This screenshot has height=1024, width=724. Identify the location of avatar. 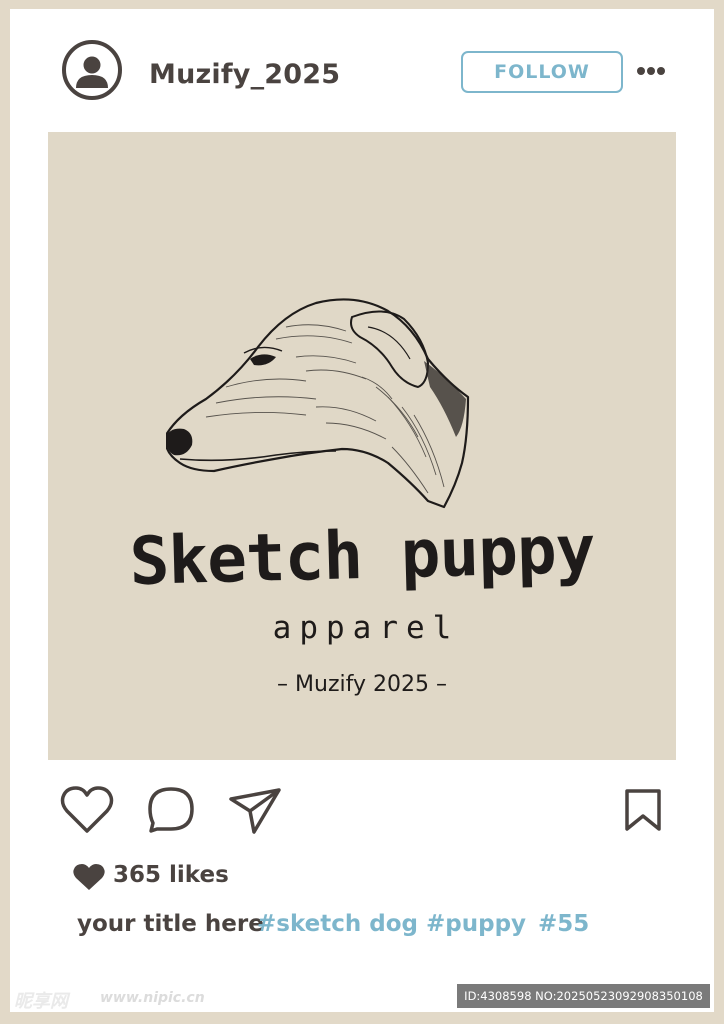
(92, 70).